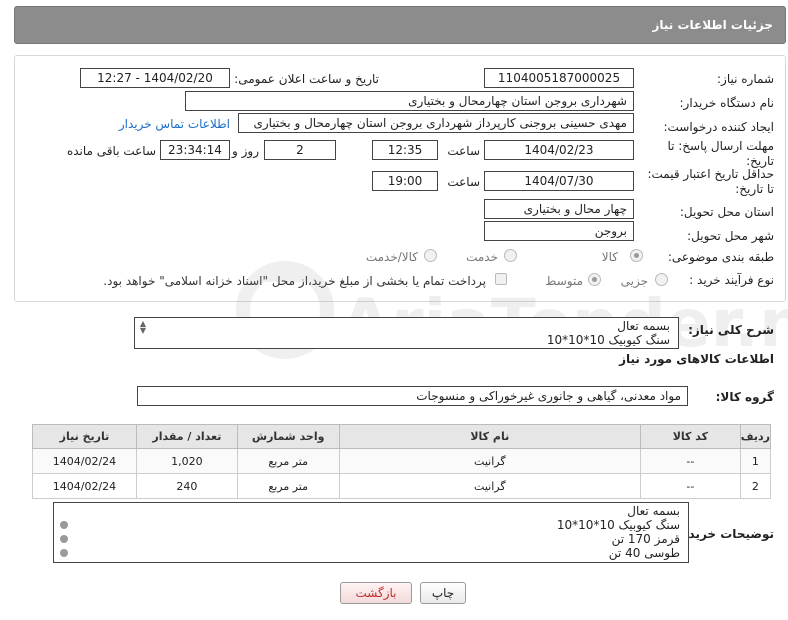 The image size is (788, 620). What do you see at coordinates (645, 539) in the screenshot?
I see `buyer-notes-line-3: قرمز 170 تن` at bounding box center [645, 539].